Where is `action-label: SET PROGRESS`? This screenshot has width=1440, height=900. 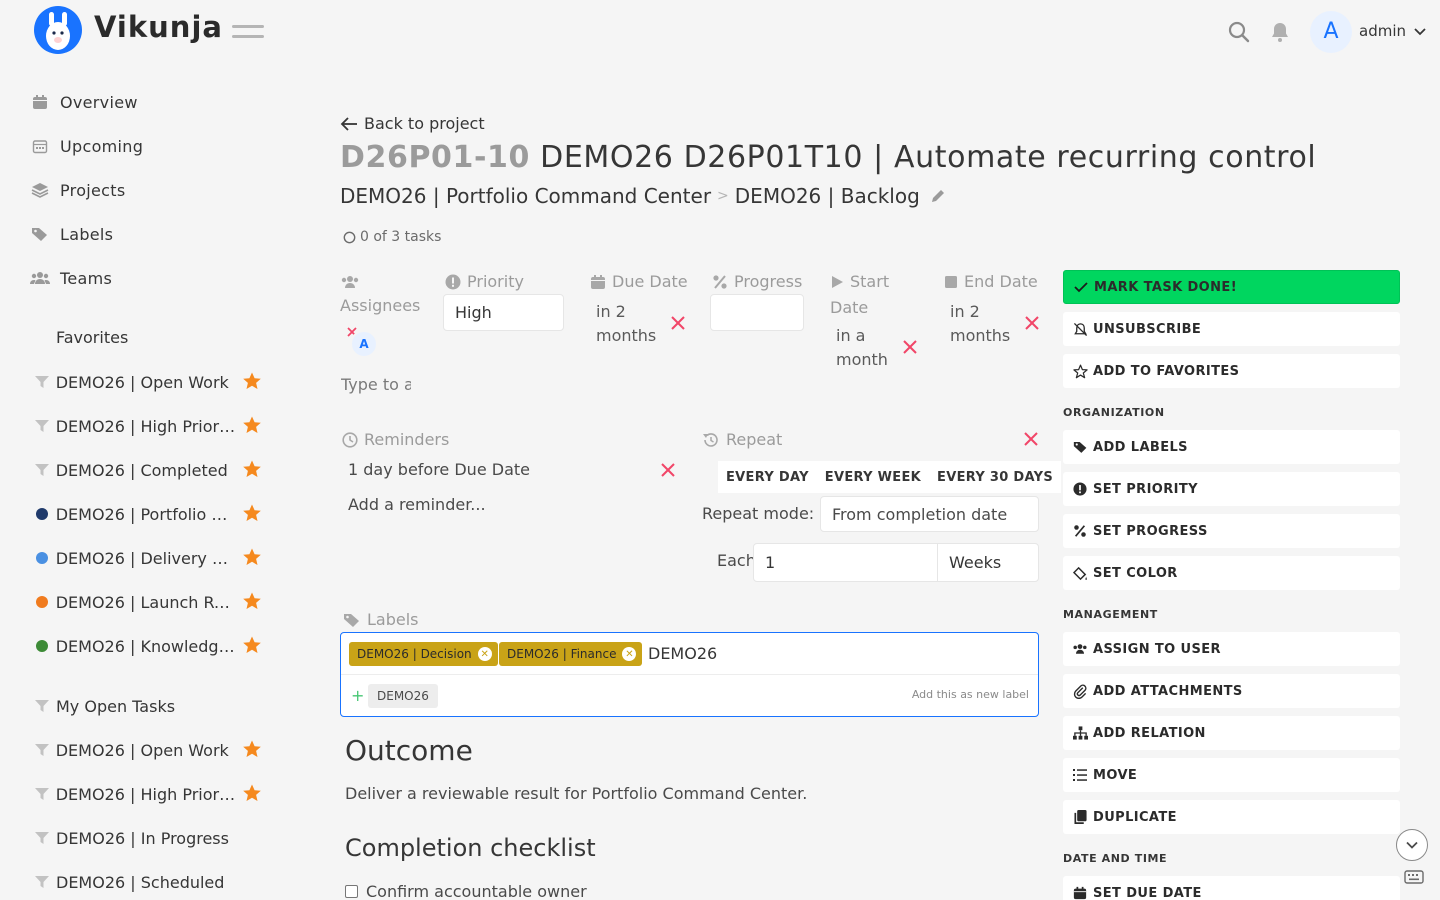
action-label: SET PROGRESS is located at coordinates (1150, 531).